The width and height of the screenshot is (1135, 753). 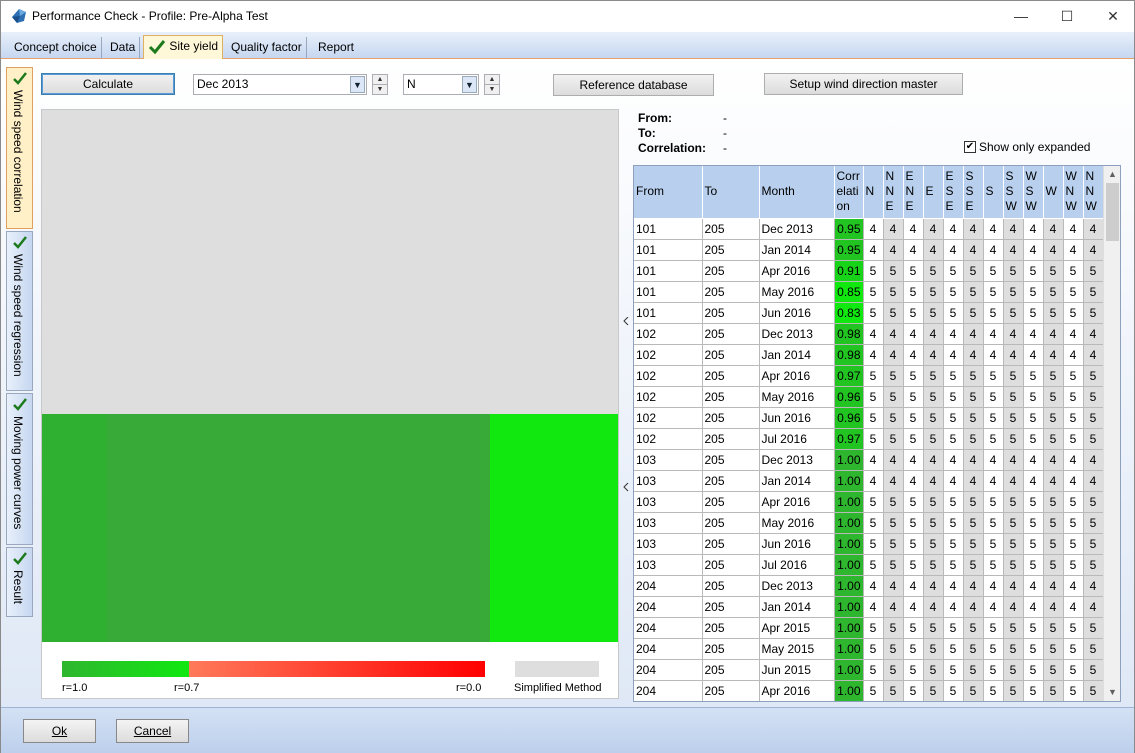 What do you see at coordinates (668, 460) in the screenshot?
I see `cell-from: 103` at bounding box center [668, 460].